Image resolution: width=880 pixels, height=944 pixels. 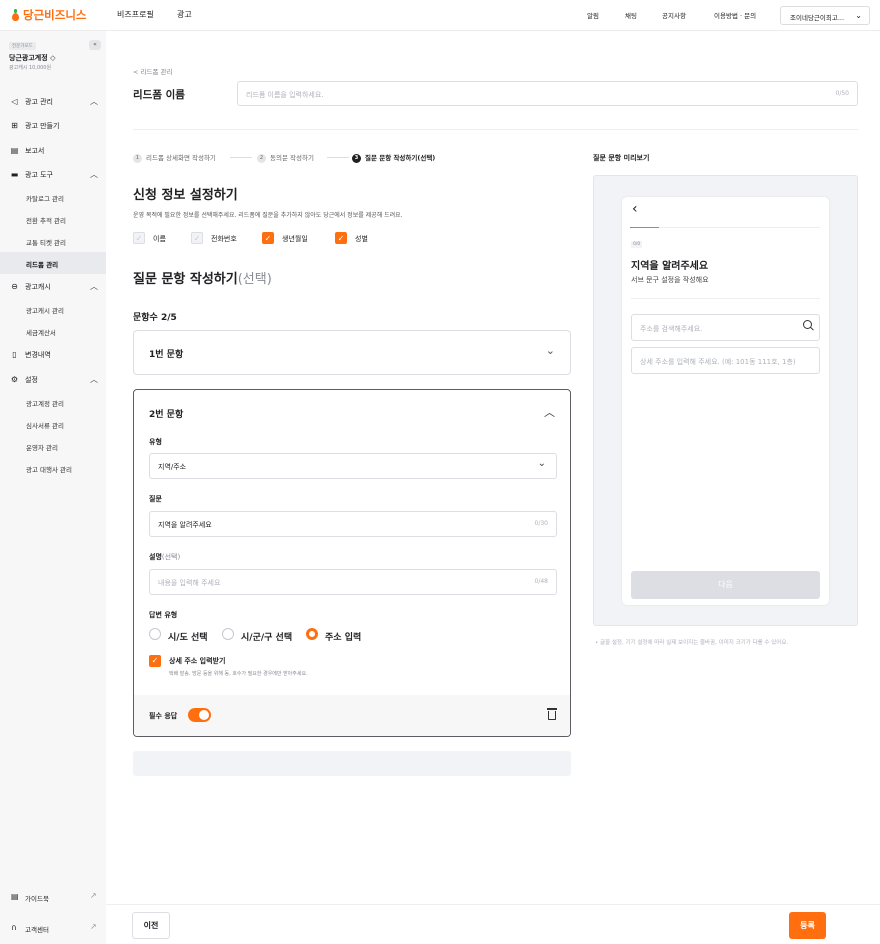 I want to click on nav-notice: 공지사항, so click(x=674, y=15).